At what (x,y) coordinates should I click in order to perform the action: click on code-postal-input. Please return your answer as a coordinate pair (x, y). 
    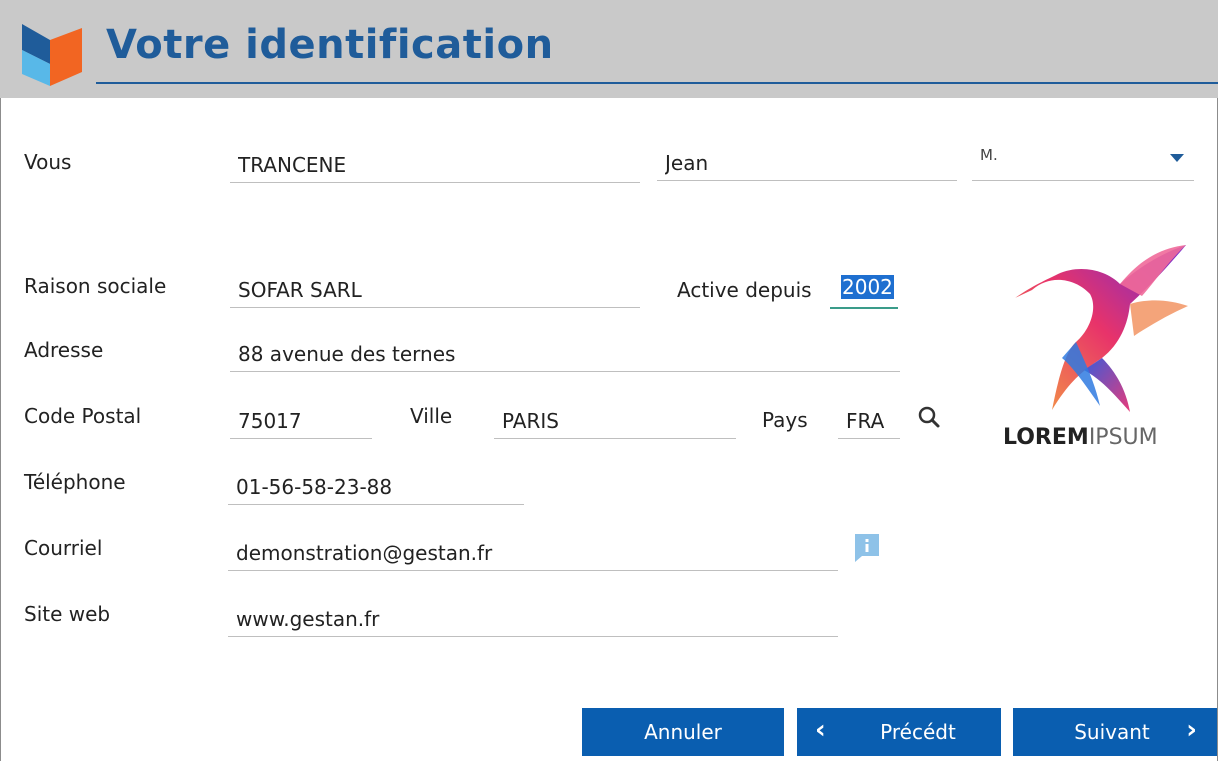
    Looking at the image, I should click on (301, 421).